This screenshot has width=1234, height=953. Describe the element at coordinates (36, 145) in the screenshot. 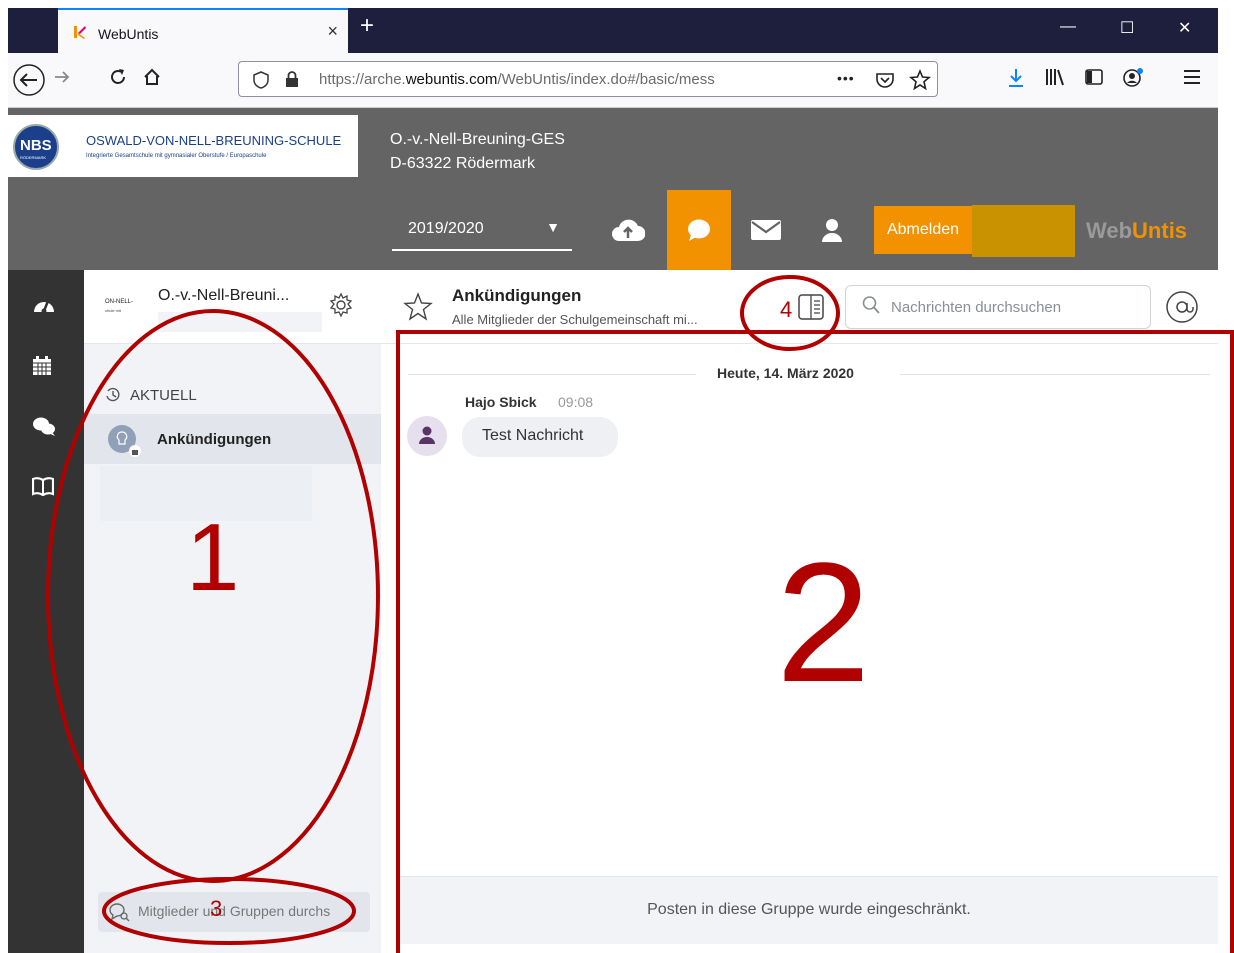

I see `logo-badge-text: NBS` at that location.